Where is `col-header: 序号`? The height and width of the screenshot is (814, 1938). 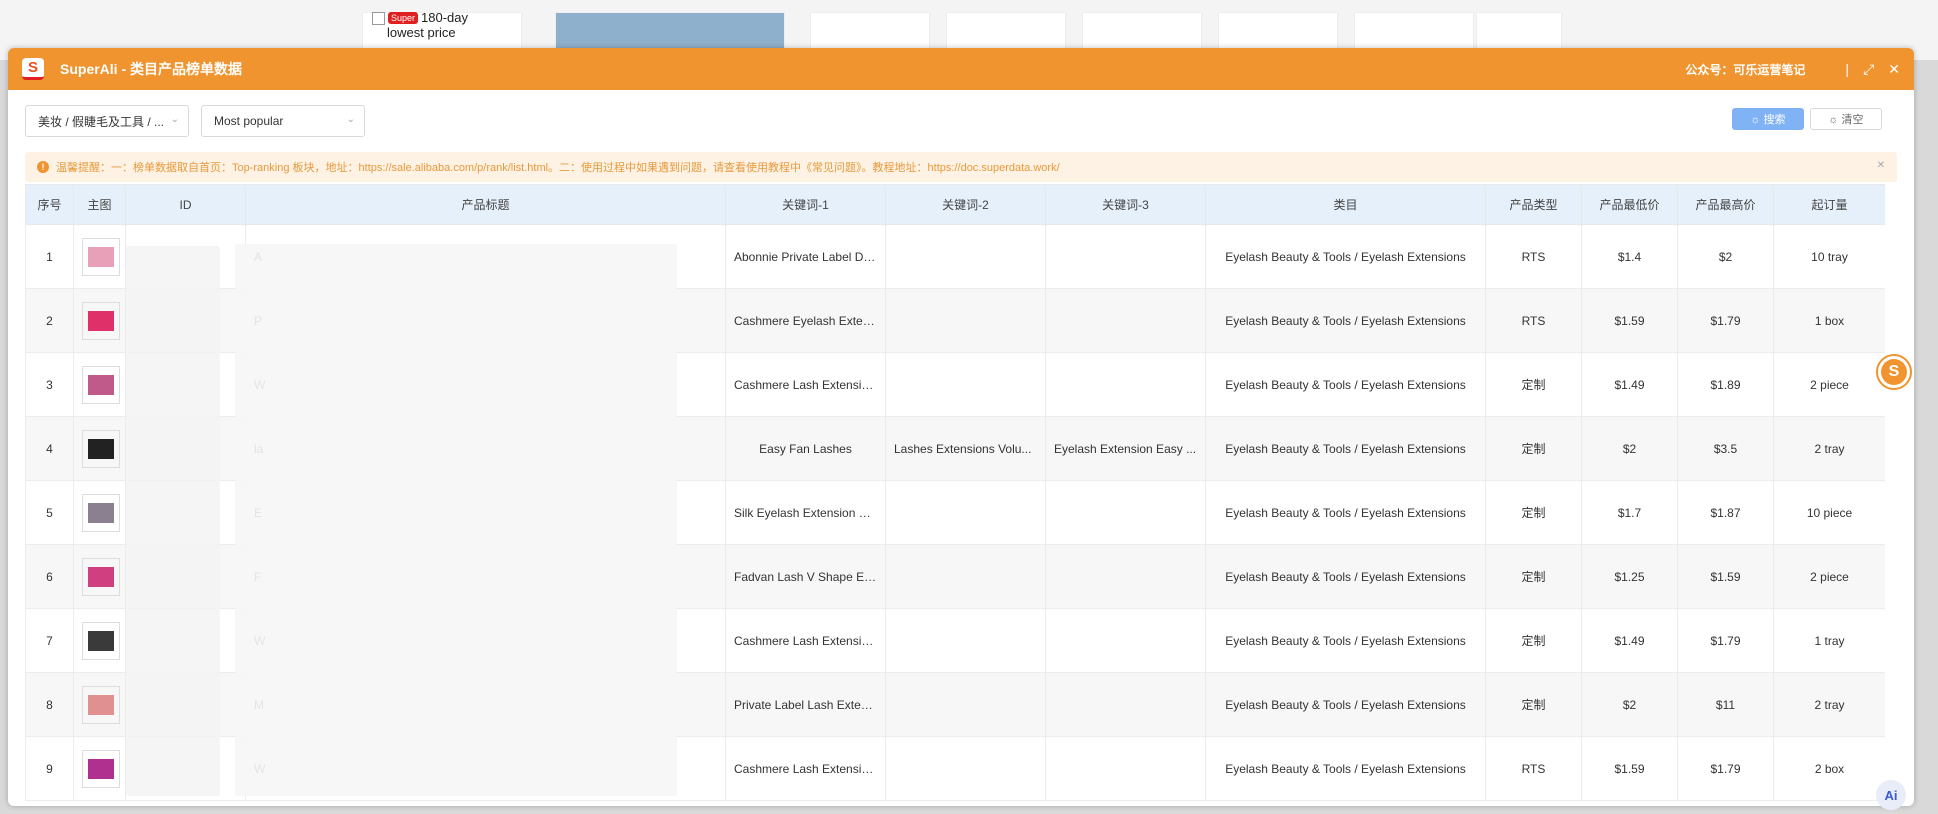
col-header: 序号 is located at coordinates (49, 204).